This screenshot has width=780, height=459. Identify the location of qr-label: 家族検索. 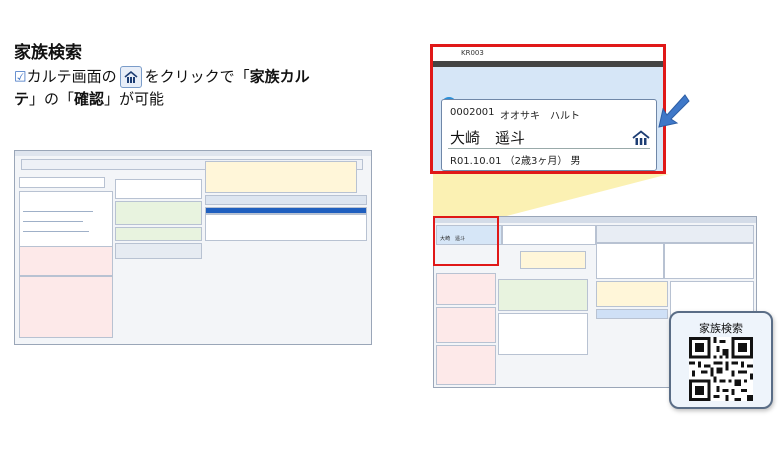
(721, 328).